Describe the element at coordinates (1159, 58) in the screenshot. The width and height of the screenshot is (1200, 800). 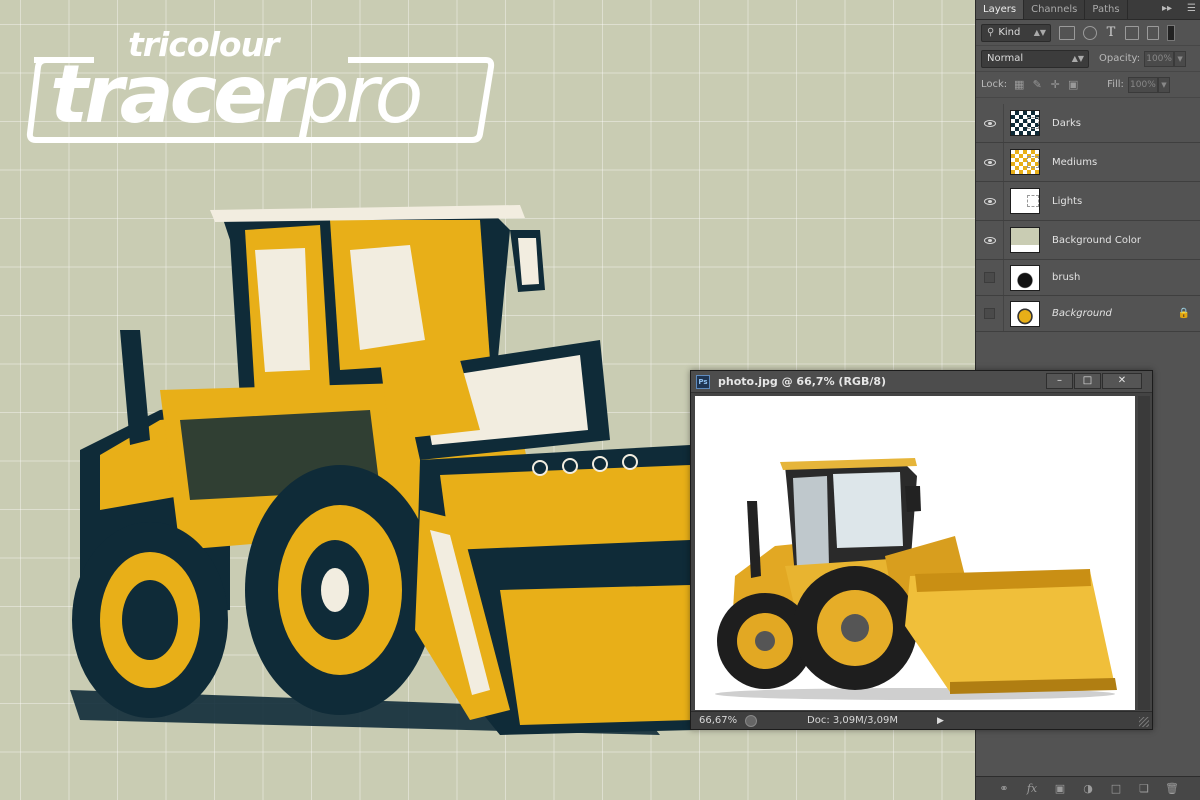
I see `opacity-value: 100%` at that location.